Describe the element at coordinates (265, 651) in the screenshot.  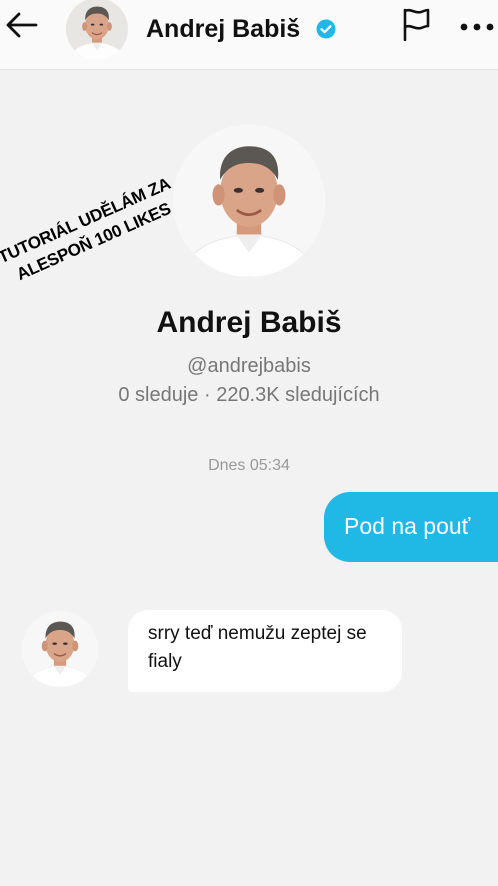
I see `received-message-bubble: srry teď nemužu zeptej se fialy` at that location.